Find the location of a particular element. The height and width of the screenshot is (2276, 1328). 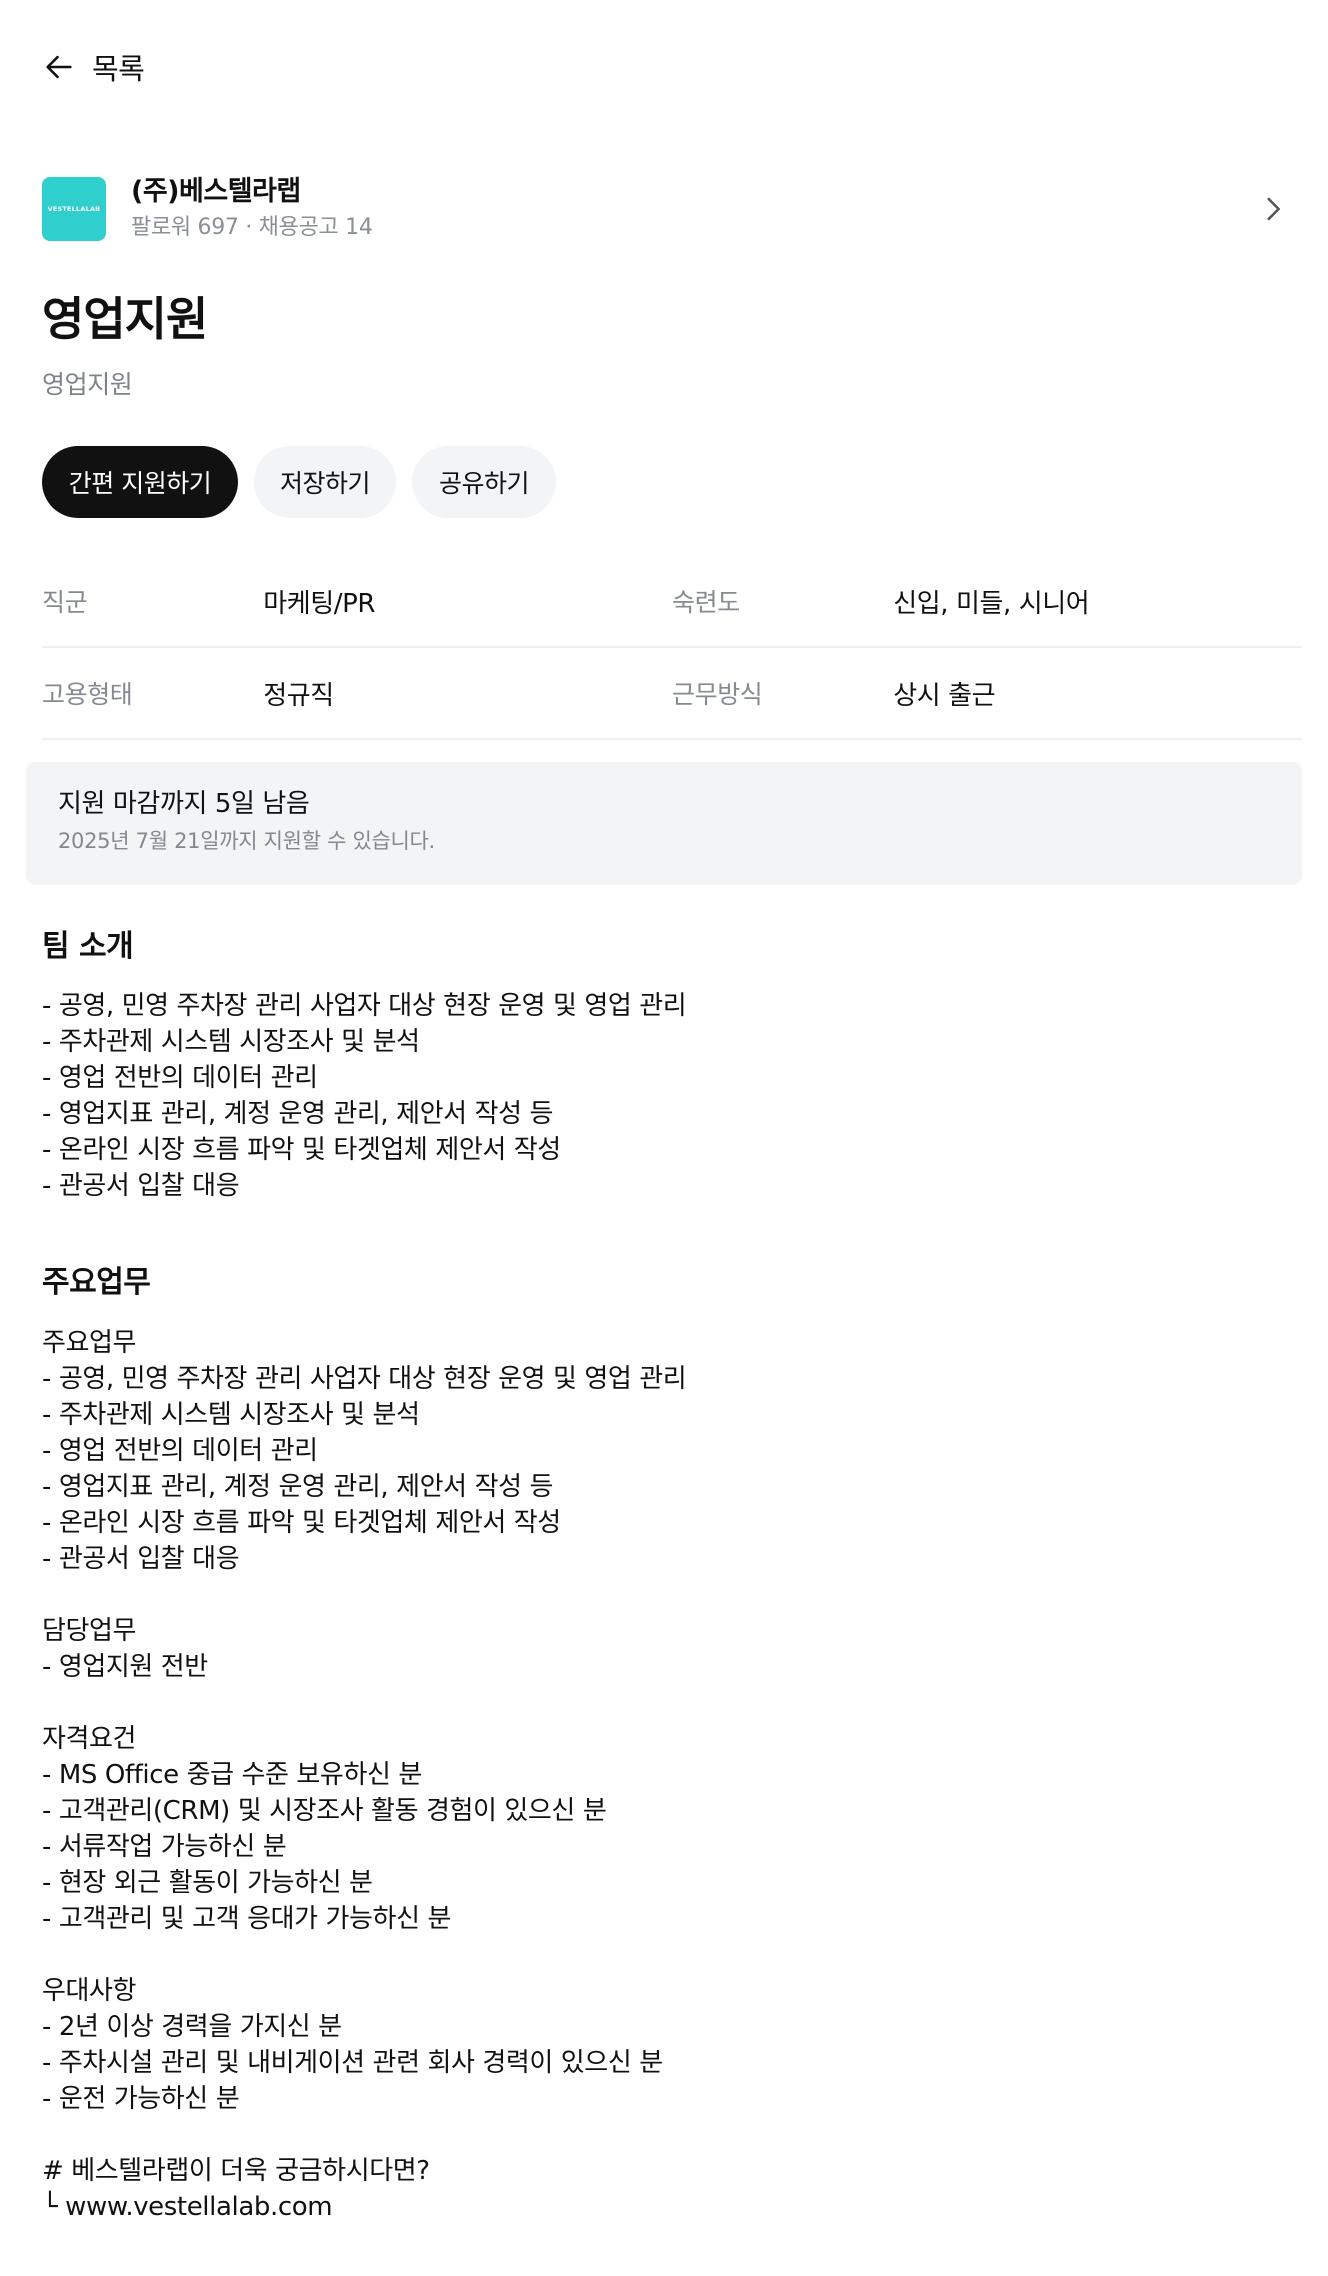

company-name: (주)베스텔라랩 is located at coordinates (216, 191).